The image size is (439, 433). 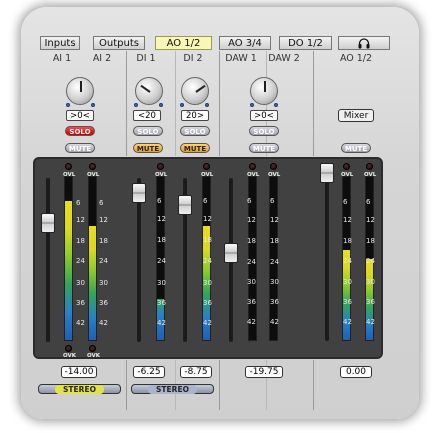 I want to click on tab-do-1-2: DO 1/2, so click(x=305, y=43).